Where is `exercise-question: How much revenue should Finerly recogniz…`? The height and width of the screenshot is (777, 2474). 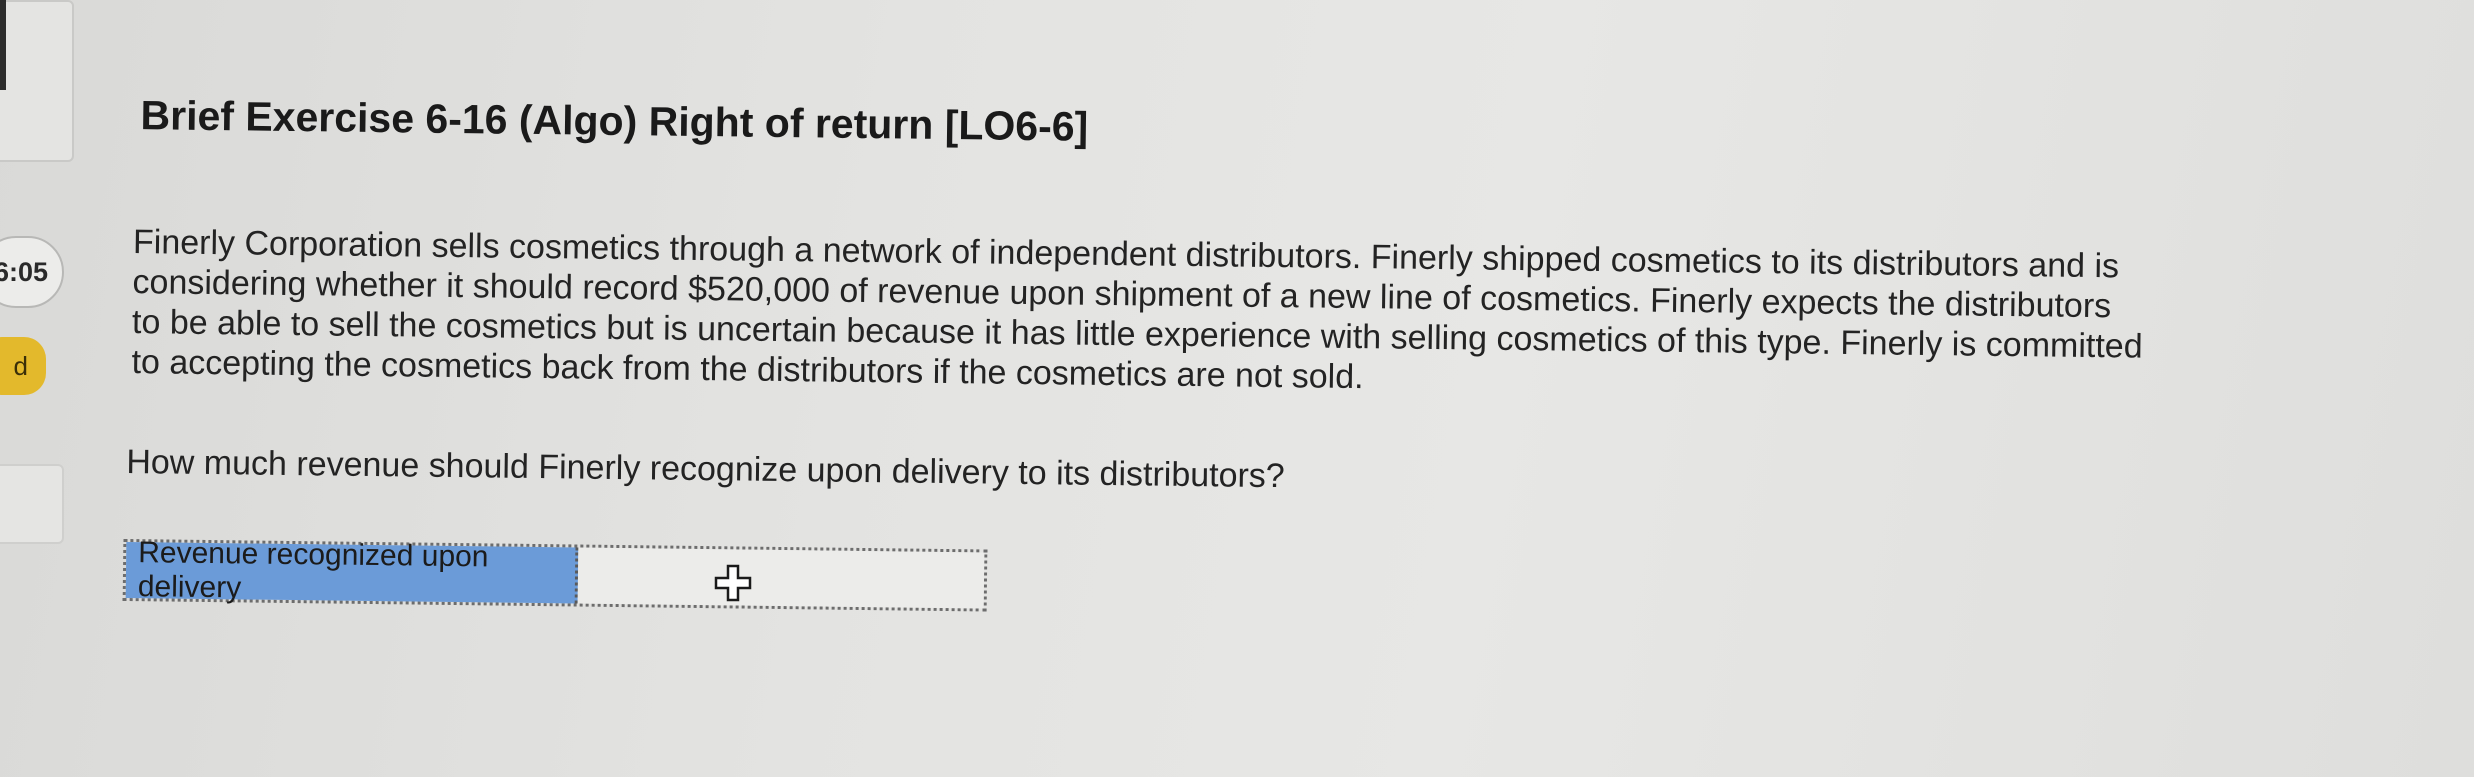 exercise-question: How much revenue should Finerly recogniz… is located at coordinates (705, 469).